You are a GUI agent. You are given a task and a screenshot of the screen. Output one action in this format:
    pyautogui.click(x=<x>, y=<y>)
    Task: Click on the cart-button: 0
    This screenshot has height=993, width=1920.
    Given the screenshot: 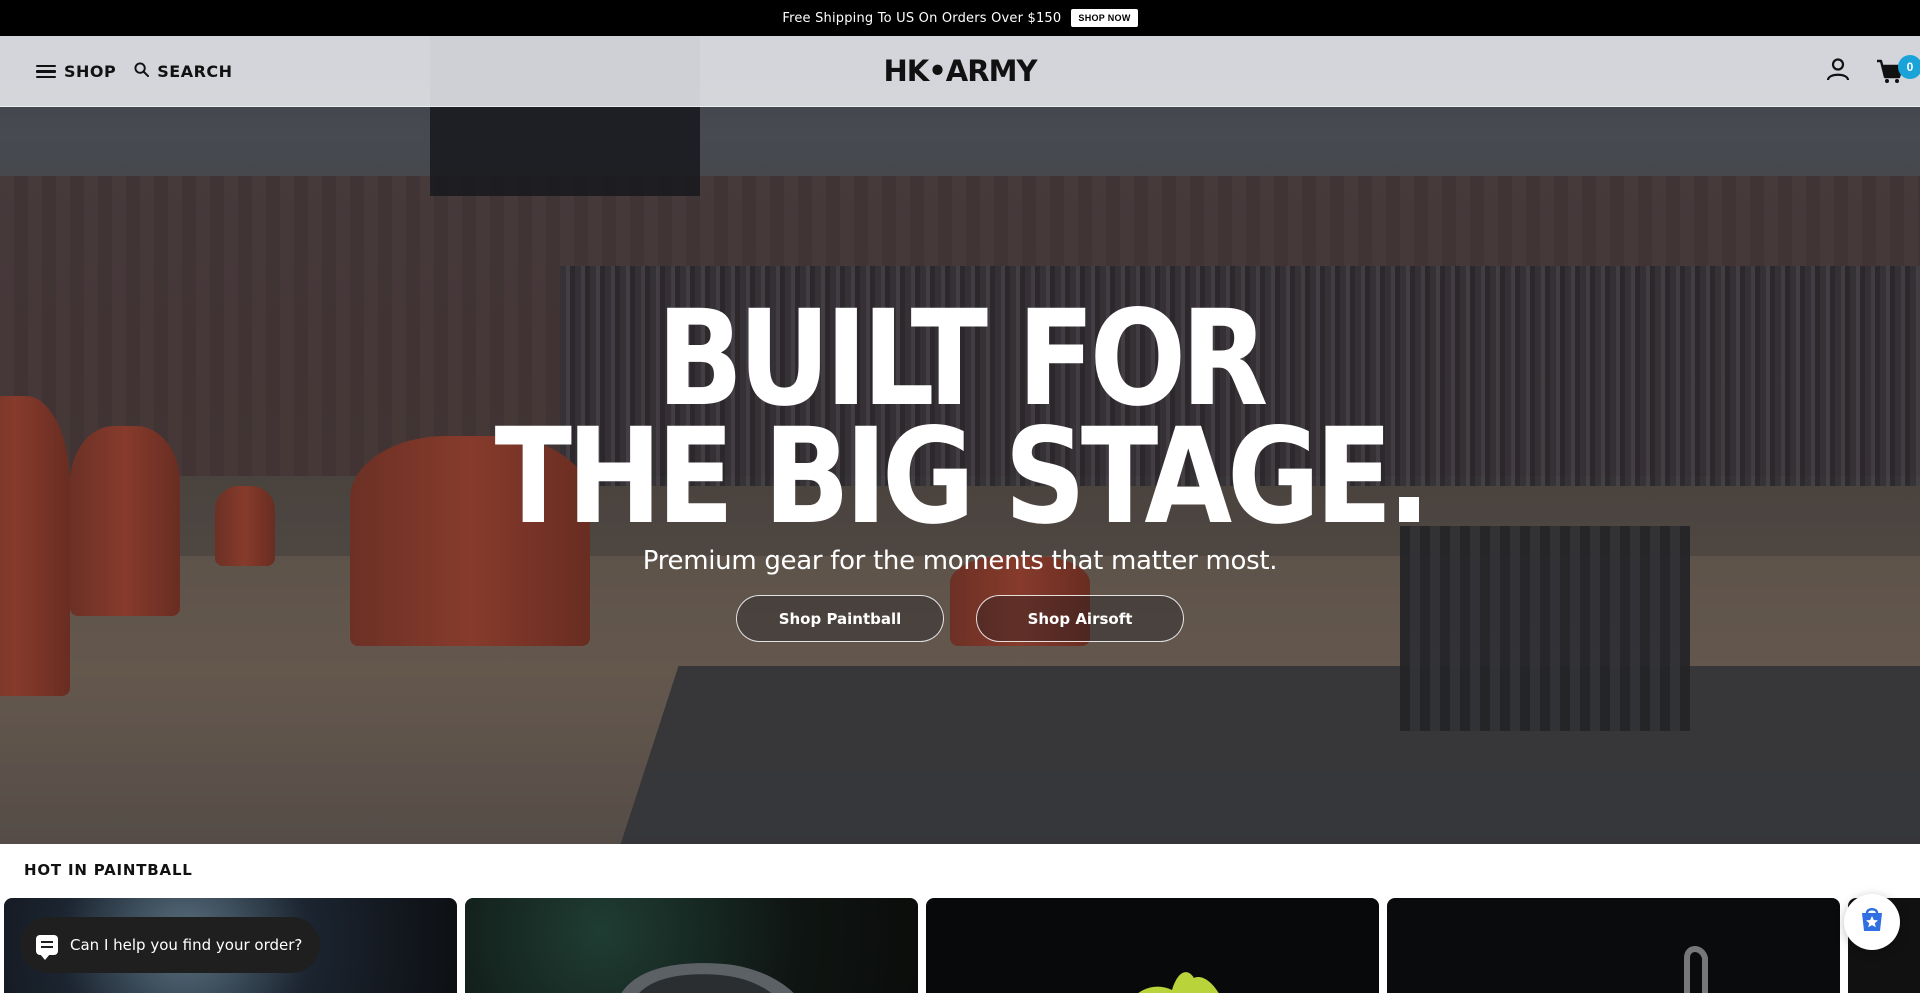 What is the action you would take?
    pyautogui.click(x=1898, y=70)
    